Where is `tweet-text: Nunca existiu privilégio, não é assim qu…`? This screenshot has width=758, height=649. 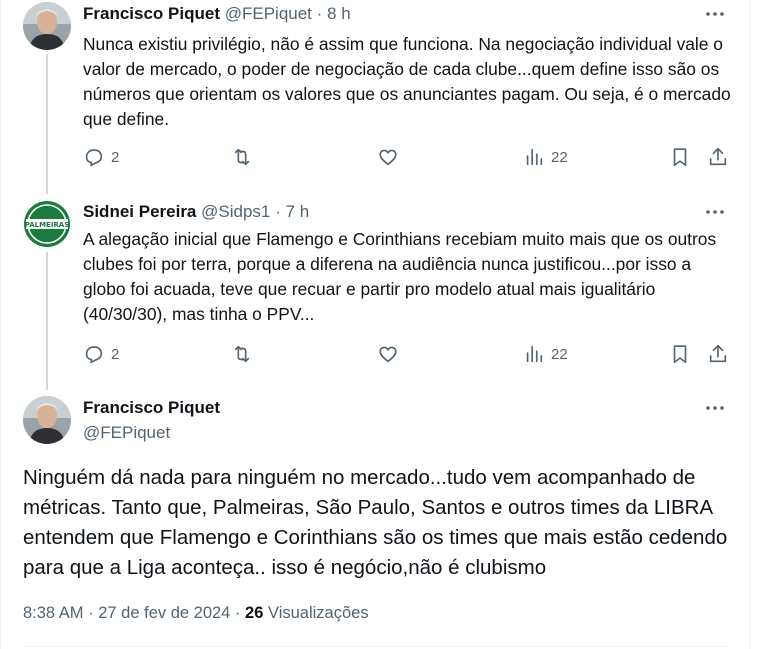 tweet-text: Nunca existiu privilégio, não é assim qu… is located at coordinates (407, 81).